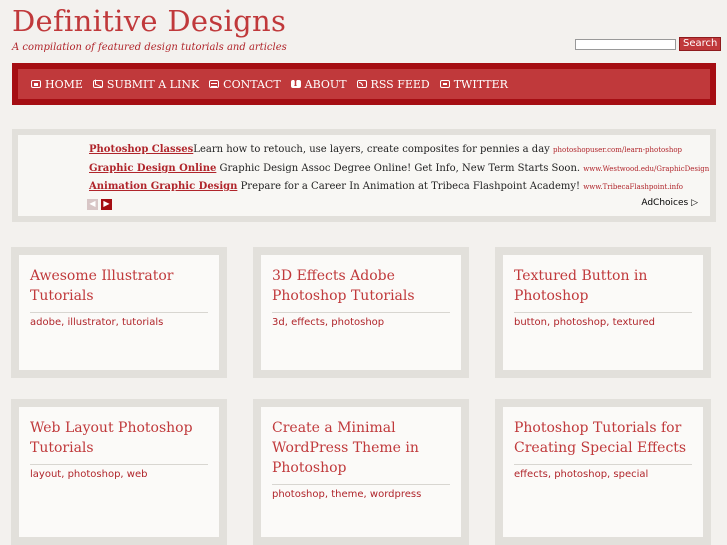 The image size is (727, 545). What do you see at coordinates (45, 474) in the screenshot?
I see `tag-link: layout` at bounding box center [45, 474].